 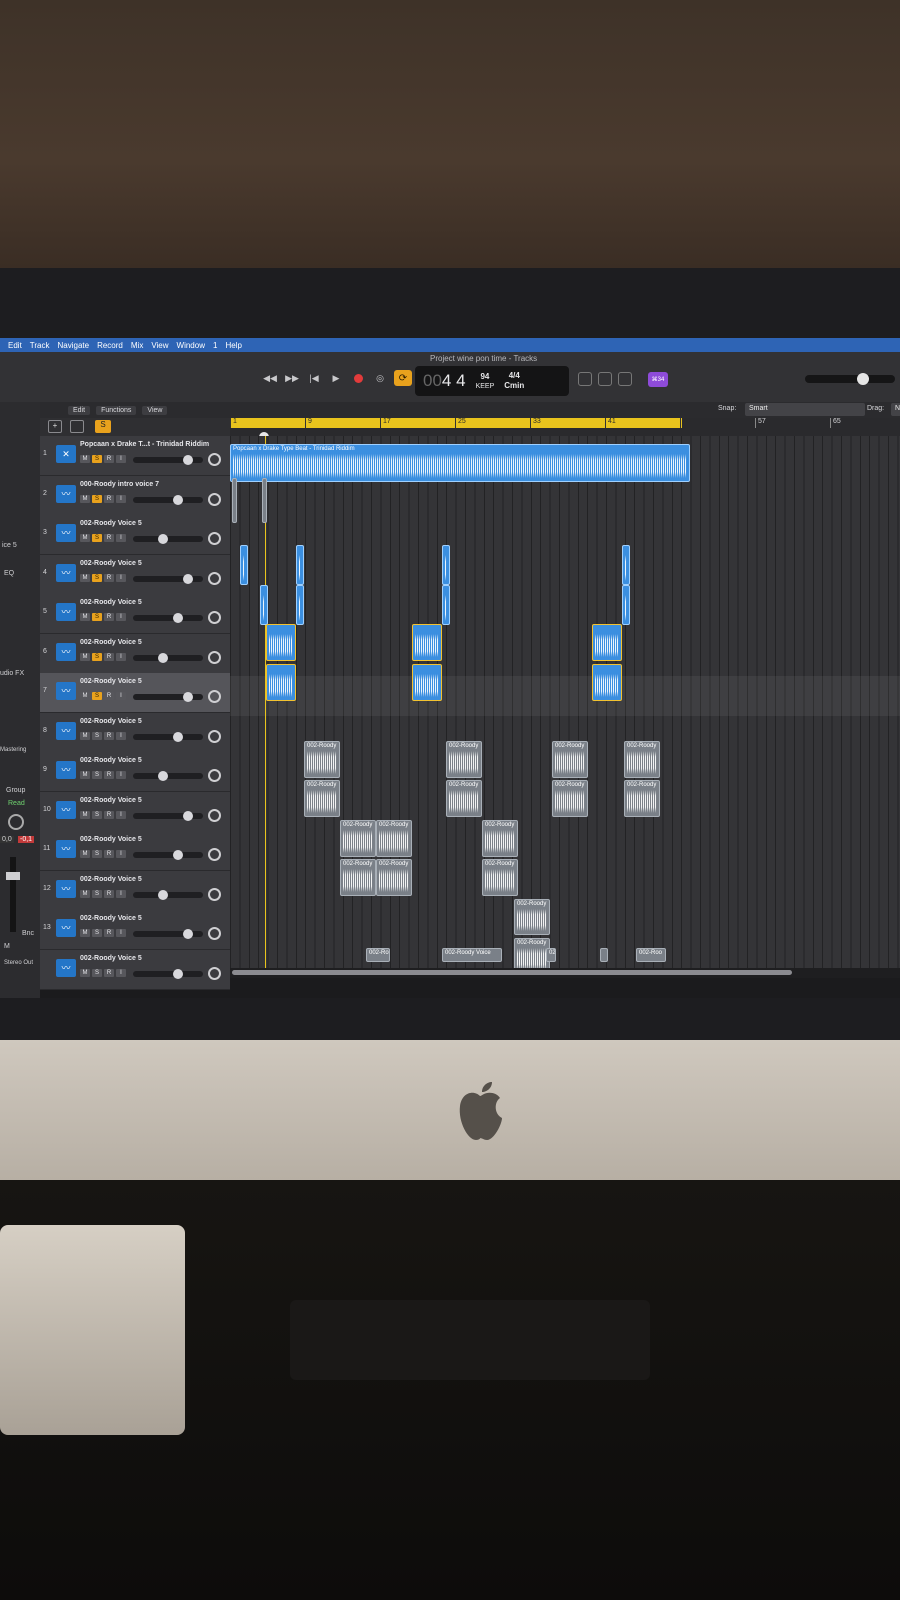 I want to click on keycommand-badge: ⌘34, so click(x=658, y=379).